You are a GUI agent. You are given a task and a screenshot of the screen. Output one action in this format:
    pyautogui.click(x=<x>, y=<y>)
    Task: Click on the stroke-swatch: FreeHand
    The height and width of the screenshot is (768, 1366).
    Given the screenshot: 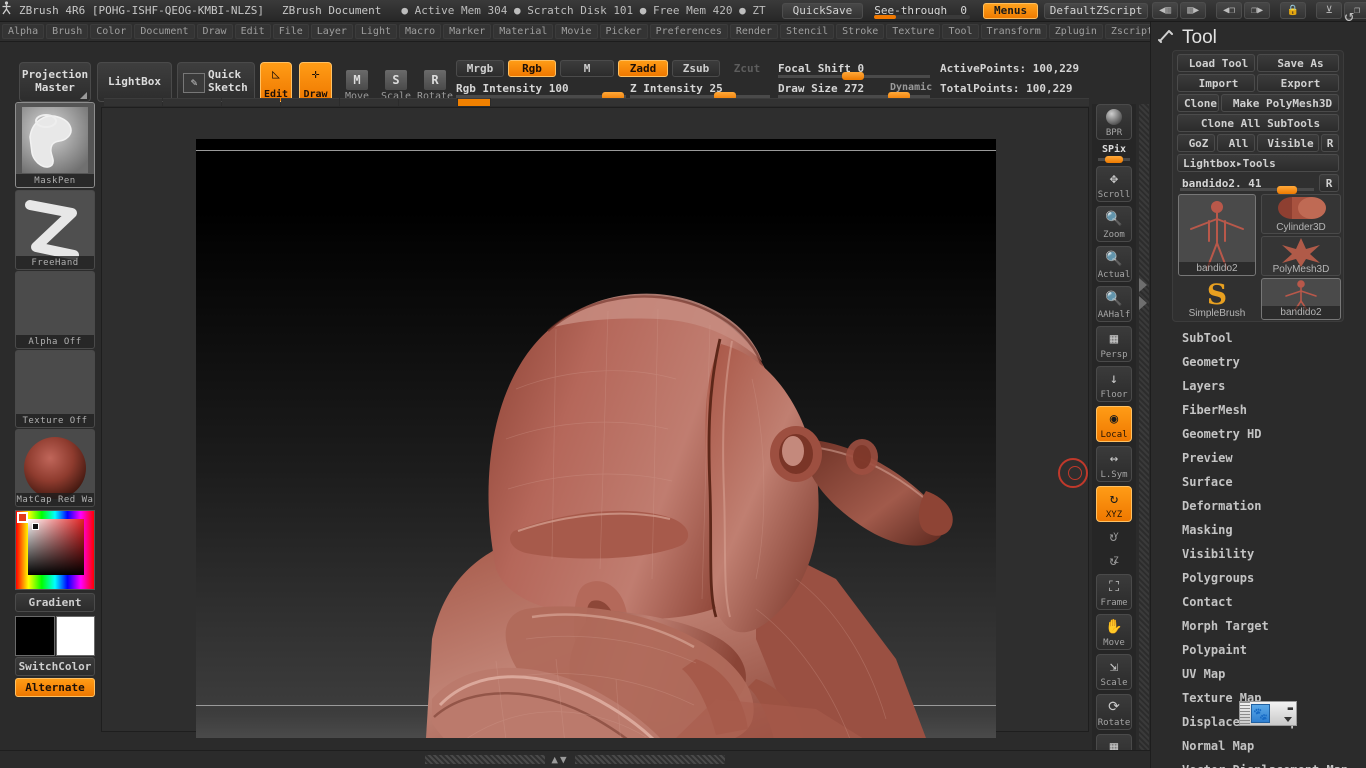 What is the action you would take?
    pyautogui.click(x=55, y=230)
    